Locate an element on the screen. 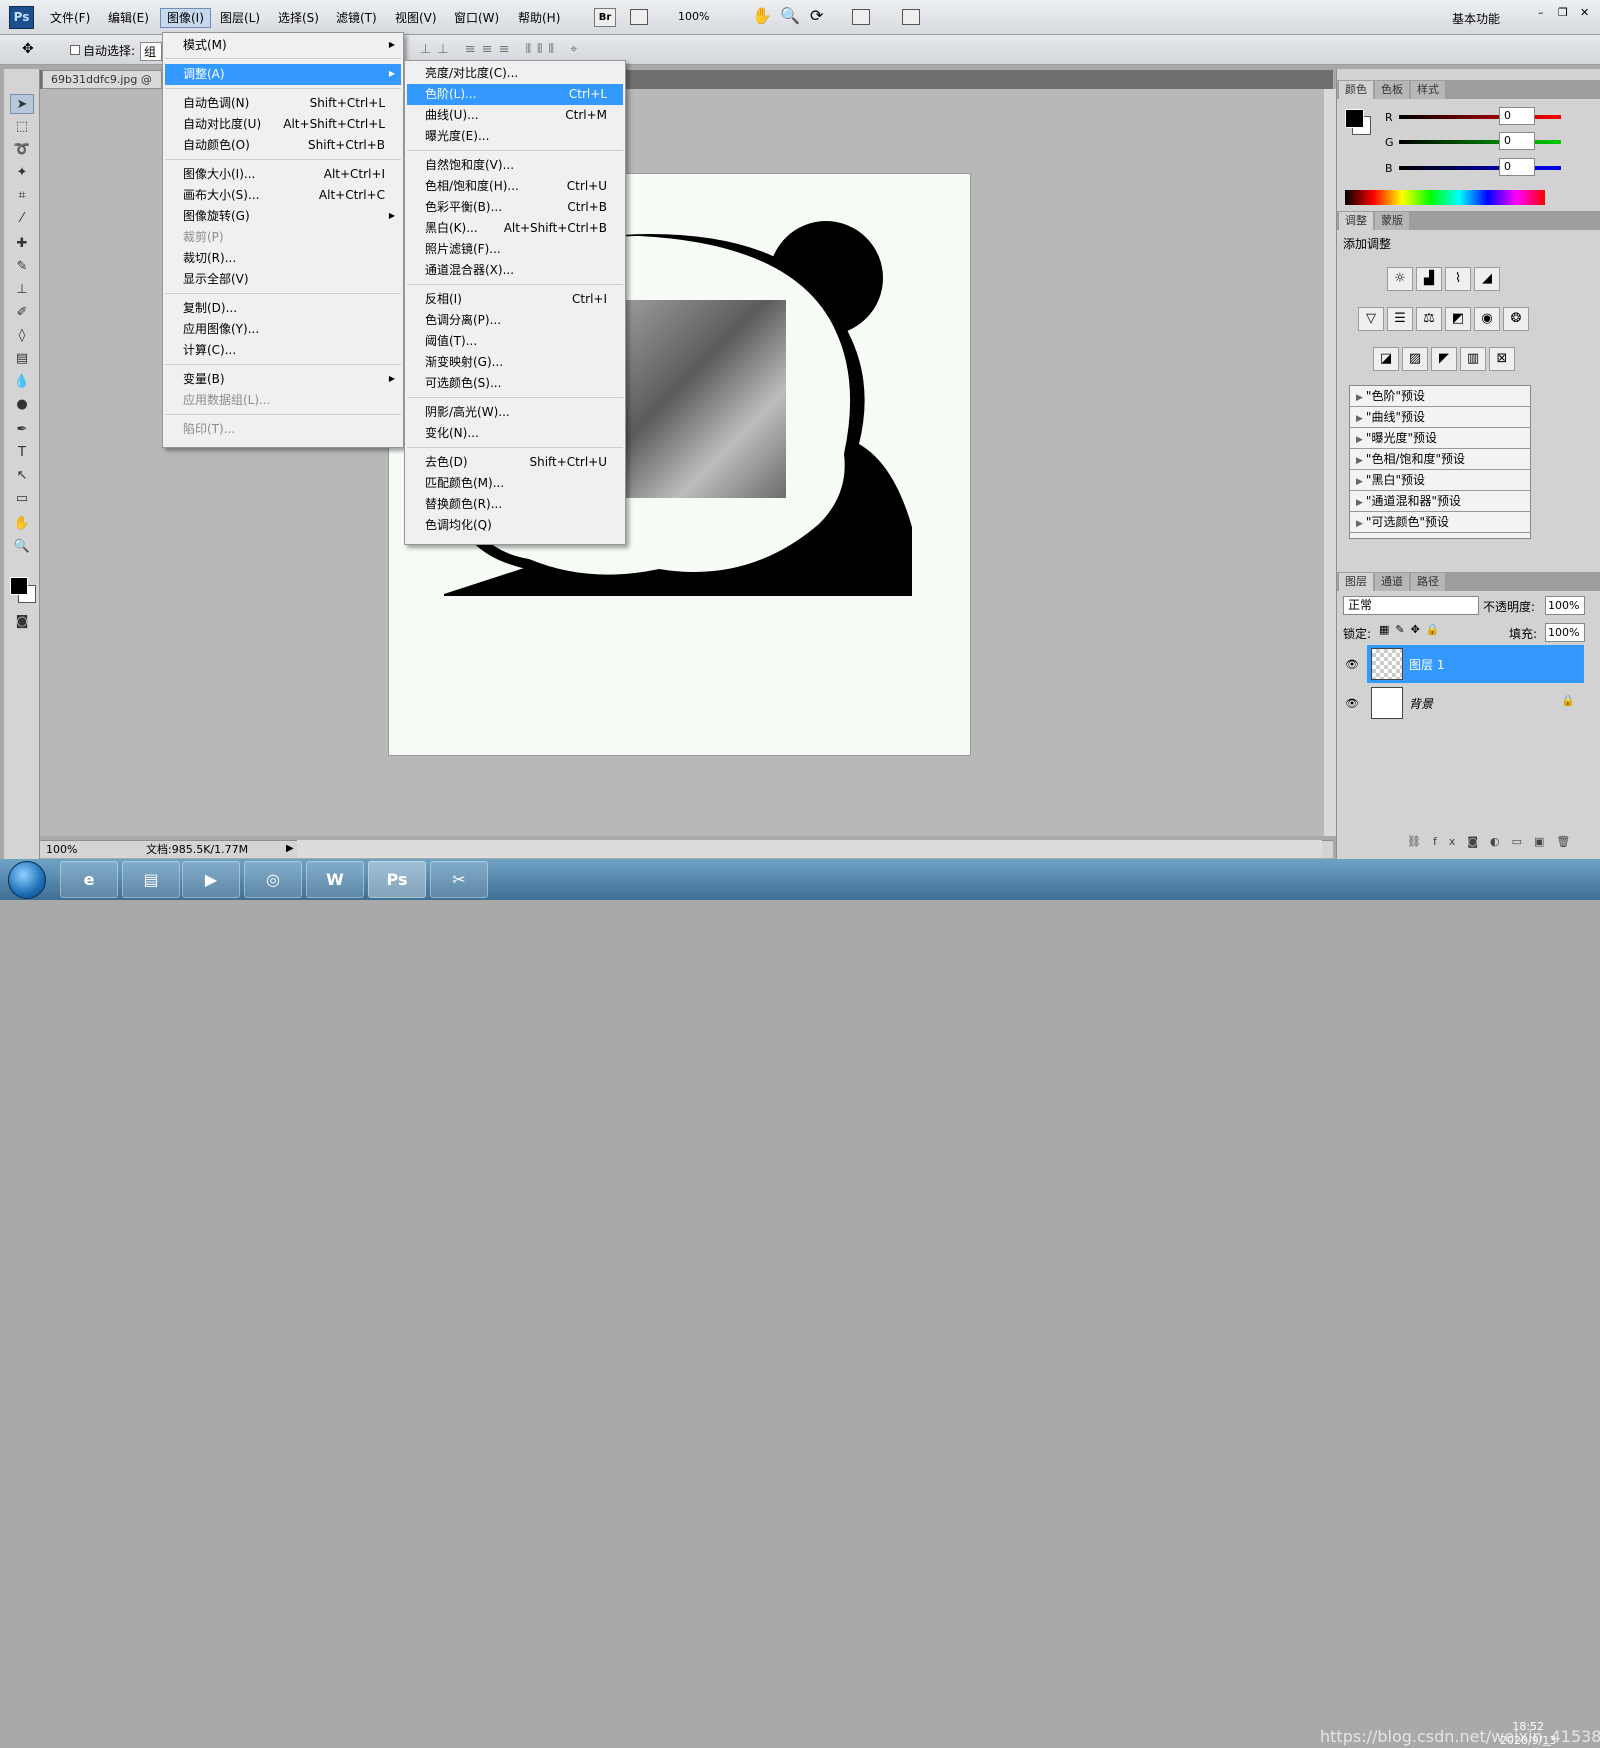  submenu-item-hue-saturation: 色相/饱和度(H)... Ctrl+U is located at coordinates (515, 186).